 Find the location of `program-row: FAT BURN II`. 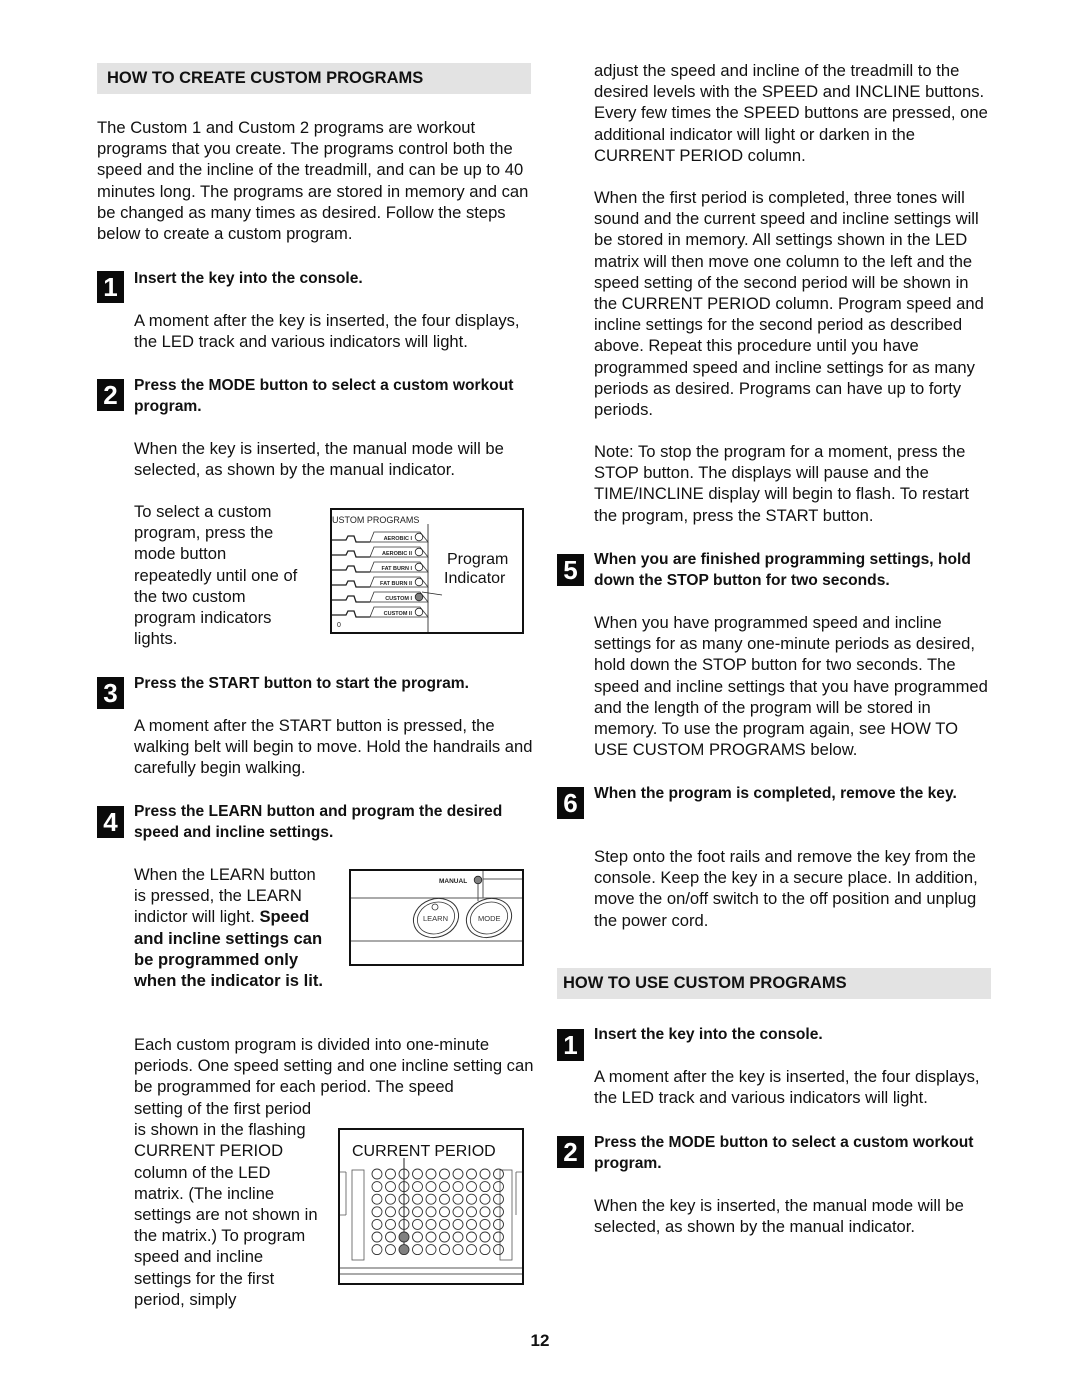

program-row: FAT BURN II is located at coordinates (380, 582).